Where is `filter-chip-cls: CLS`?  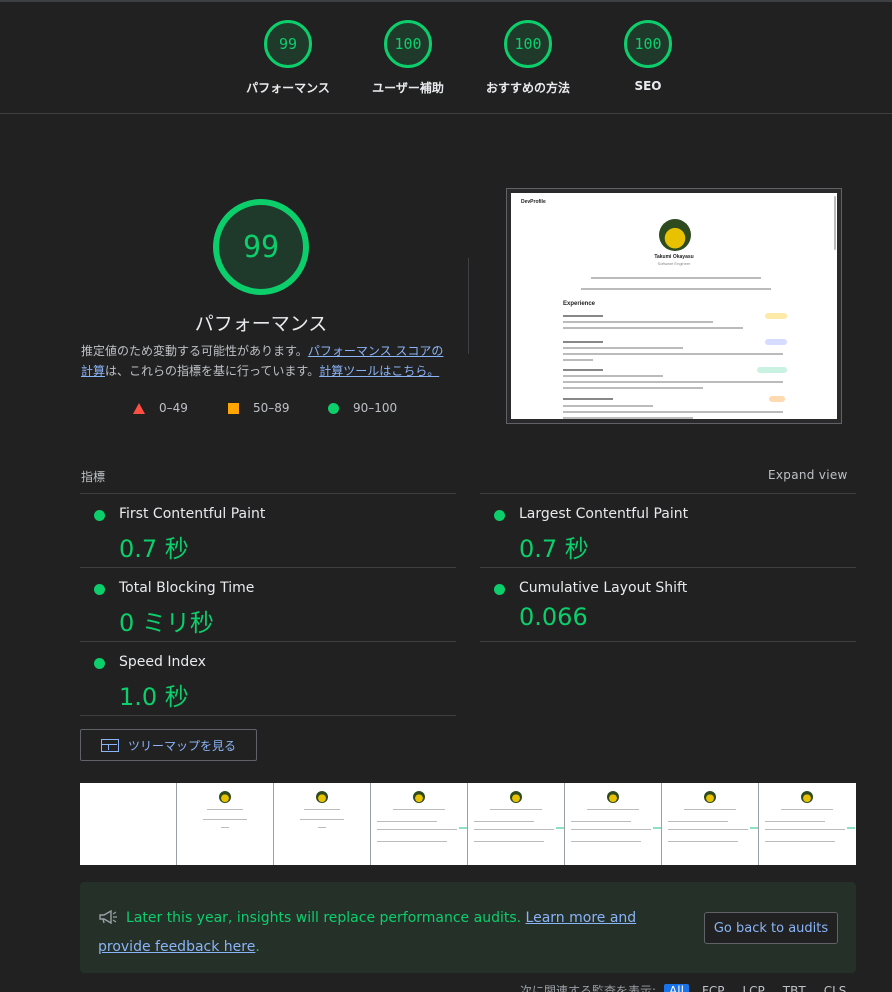 filter-chip-cls: CLS is located at coordinates (835, 988).